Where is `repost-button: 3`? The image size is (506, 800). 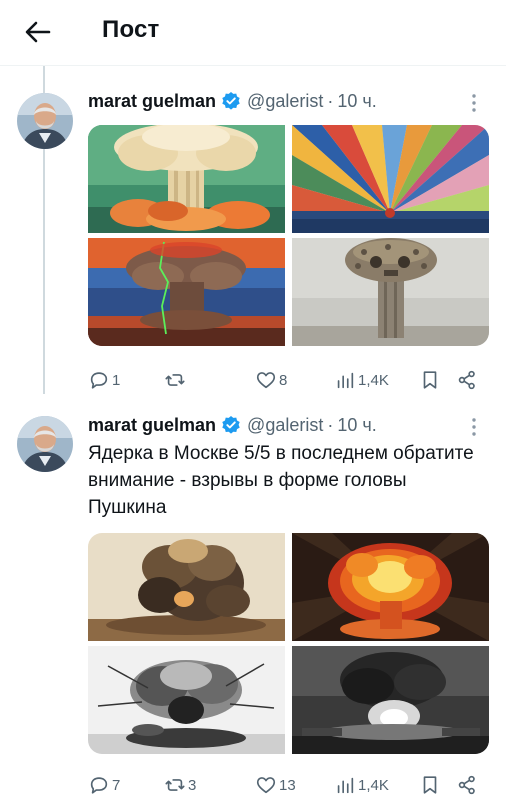
repost-button: 3 is located at coordinates (180, 785).